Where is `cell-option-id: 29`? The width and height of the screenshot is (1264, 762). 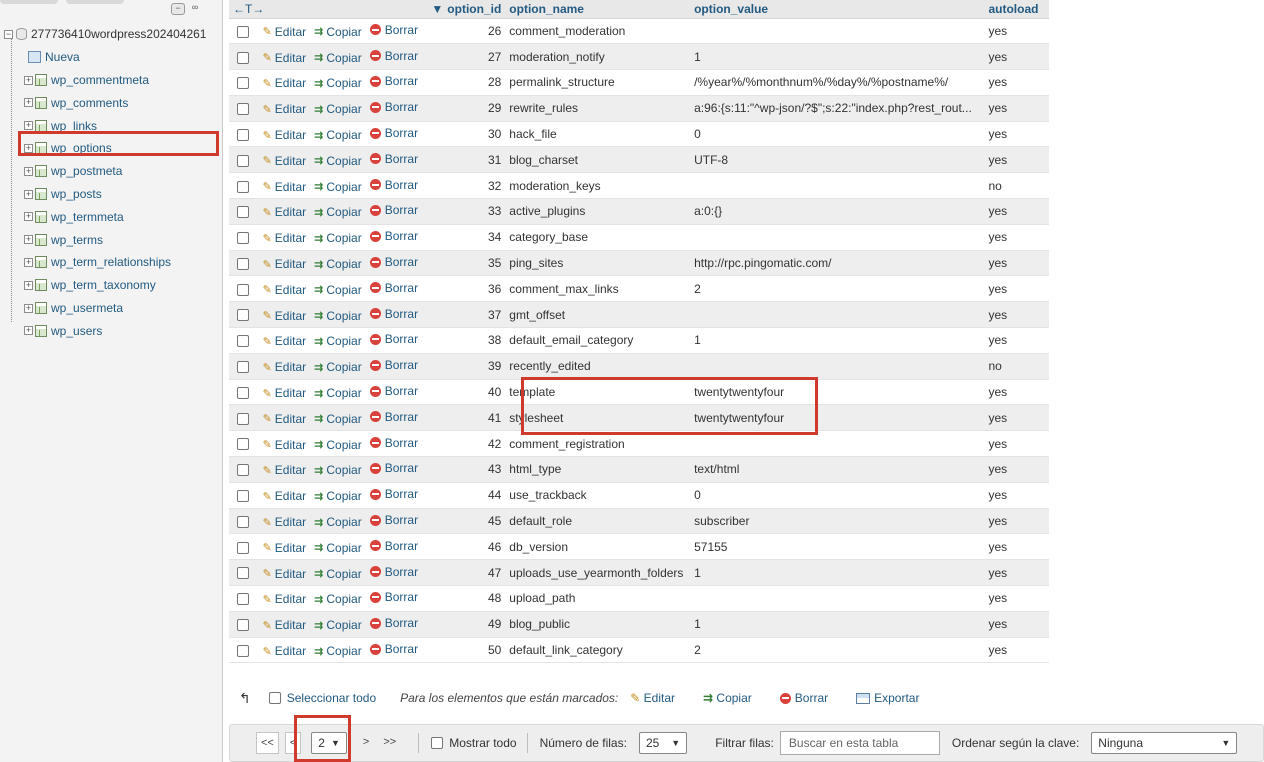
cell-option-id: 29 is located at coordinates (476, 108).